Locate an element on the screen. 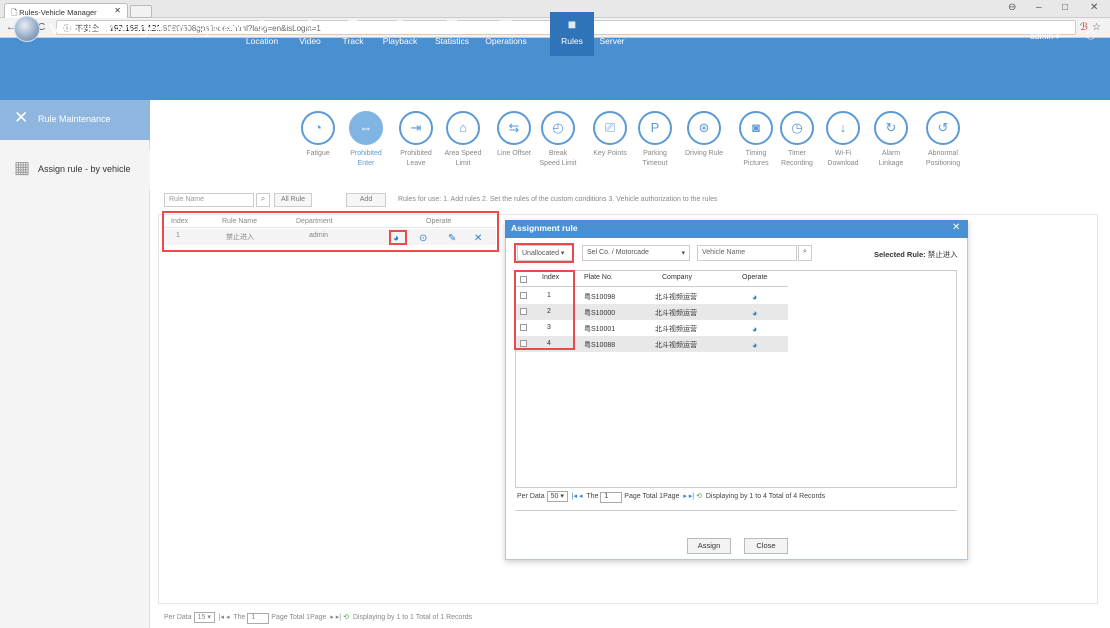  rule-type-line-offset: ⇆ Line Offset is located at coordinates (514, 135).